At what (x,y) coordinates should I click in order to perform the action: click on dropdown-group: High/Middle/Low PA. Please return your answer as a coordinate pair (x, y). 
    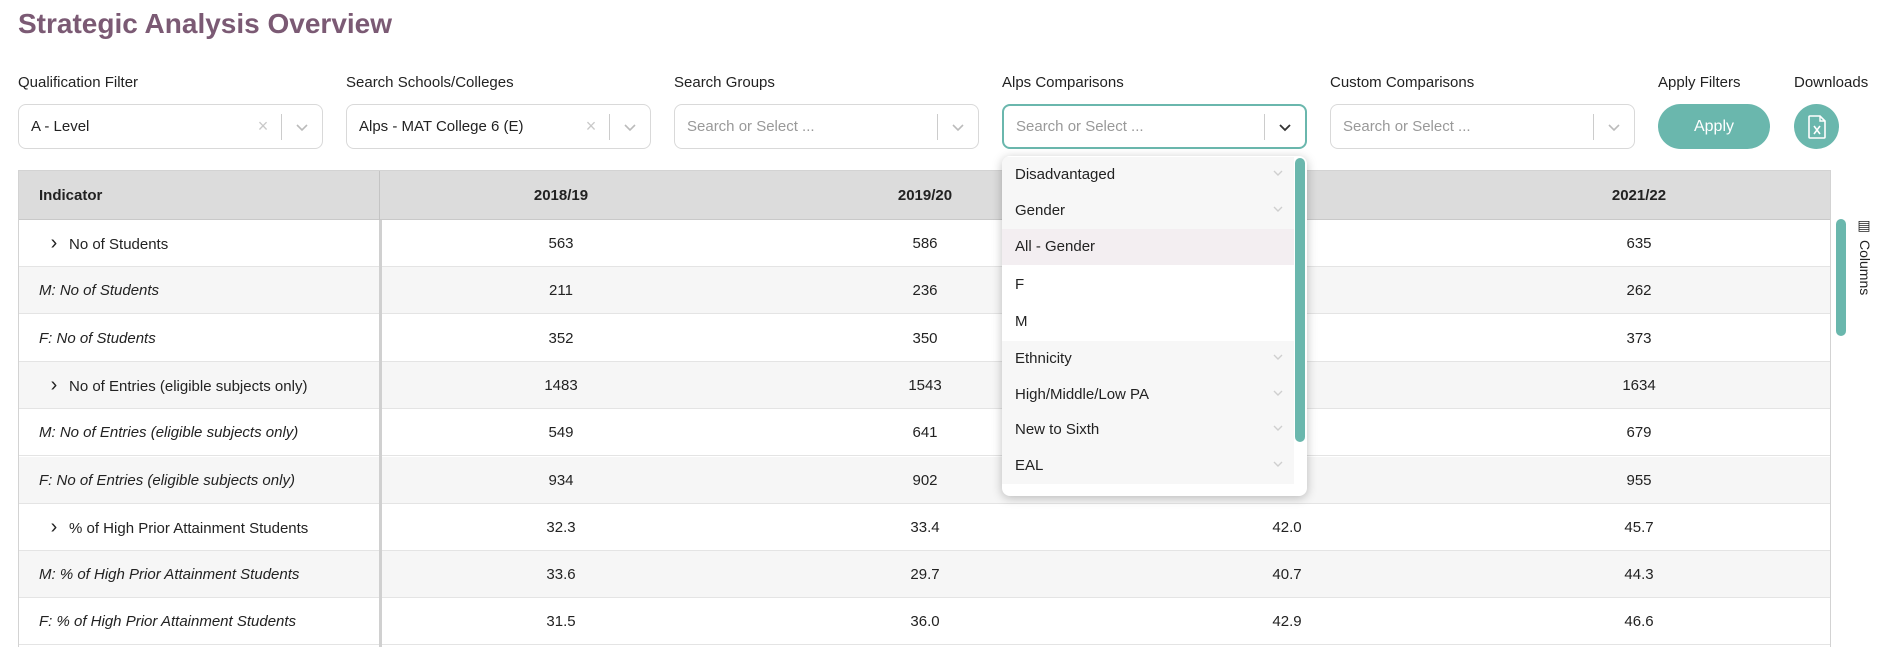
    Looking at the image, I should click on (1148, 395).